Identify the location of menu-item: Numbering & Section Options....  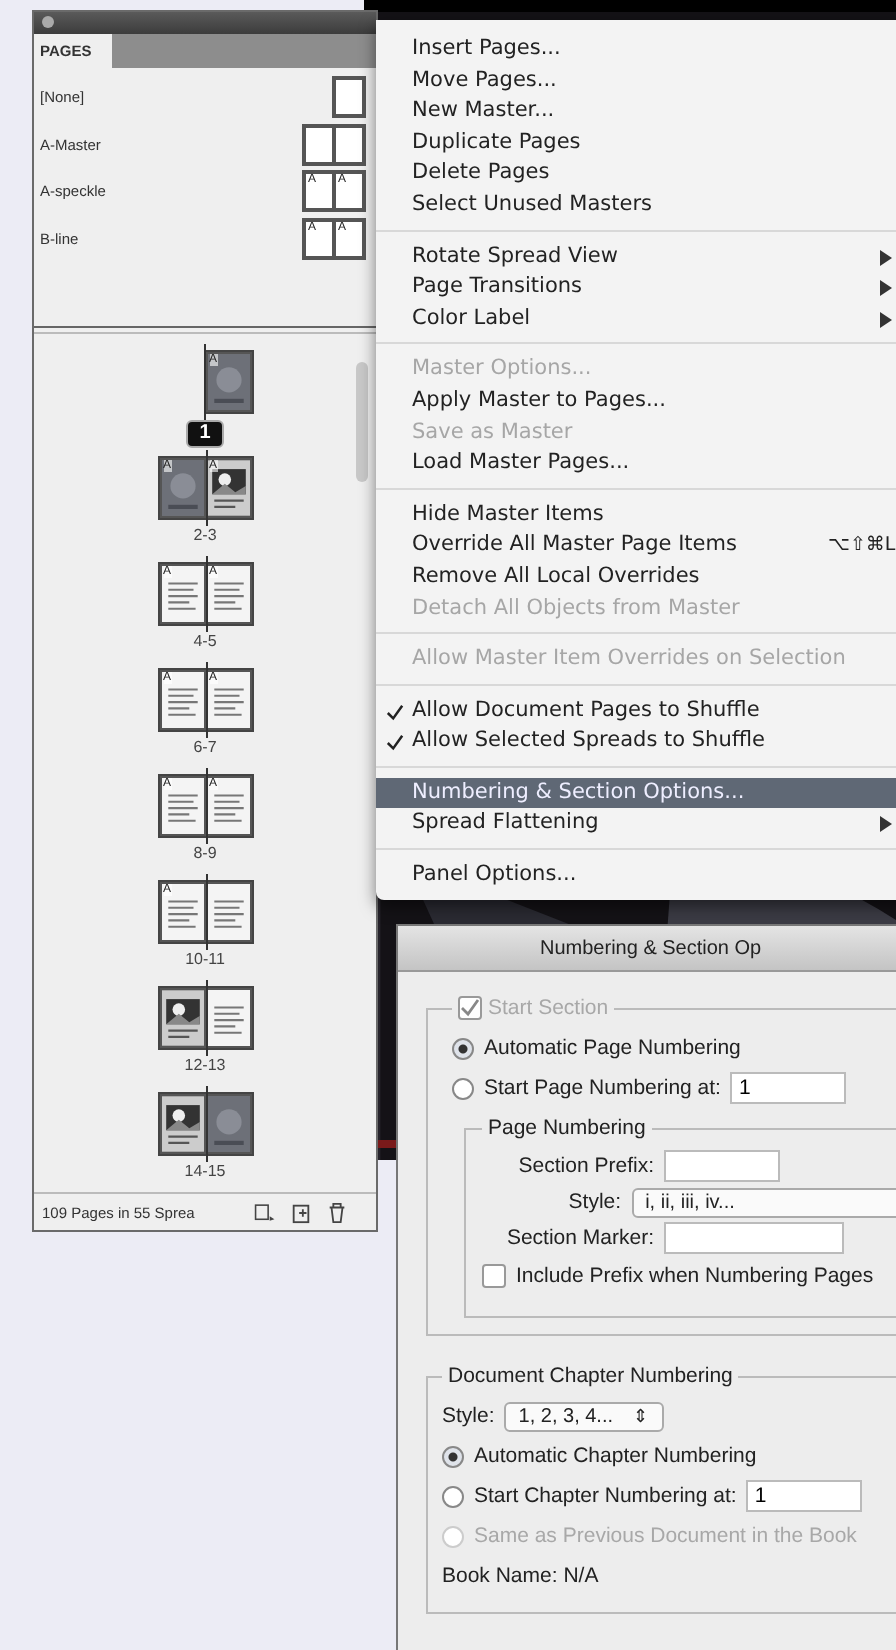
(636, 793).